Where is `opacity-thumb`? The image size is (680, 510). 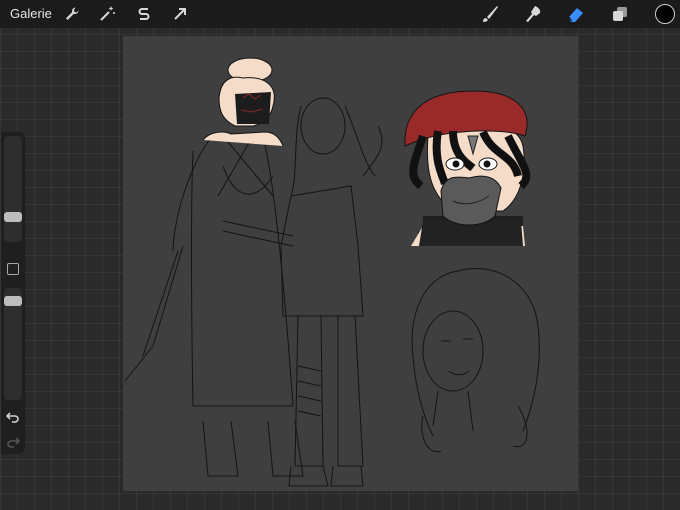 opacity-thumb is located at coordinates (13, 301).